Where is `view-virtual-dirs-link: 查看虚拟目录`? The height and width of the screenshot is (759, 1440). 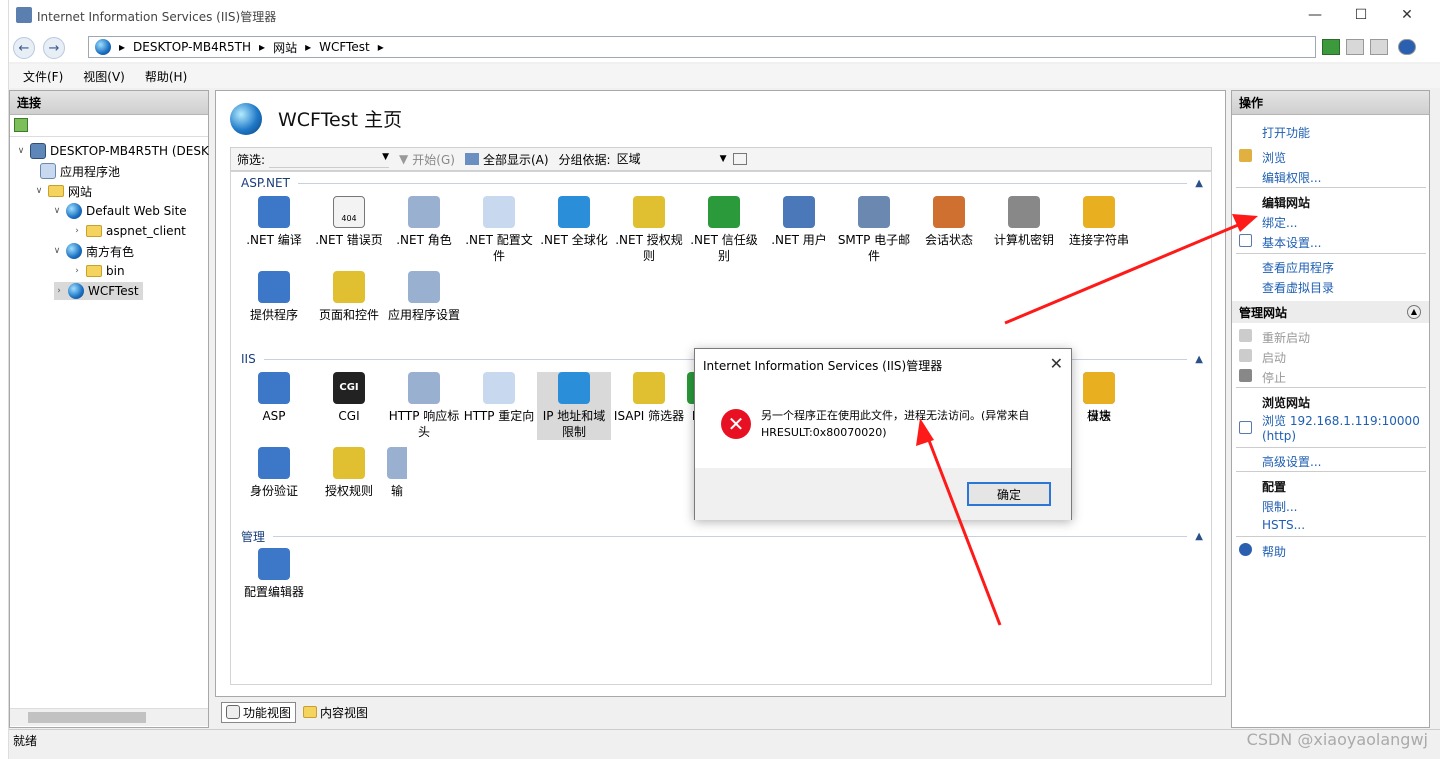
view-virtual-dirs-link: 查看虚拟目录 is located at coordinates (1298, 287).